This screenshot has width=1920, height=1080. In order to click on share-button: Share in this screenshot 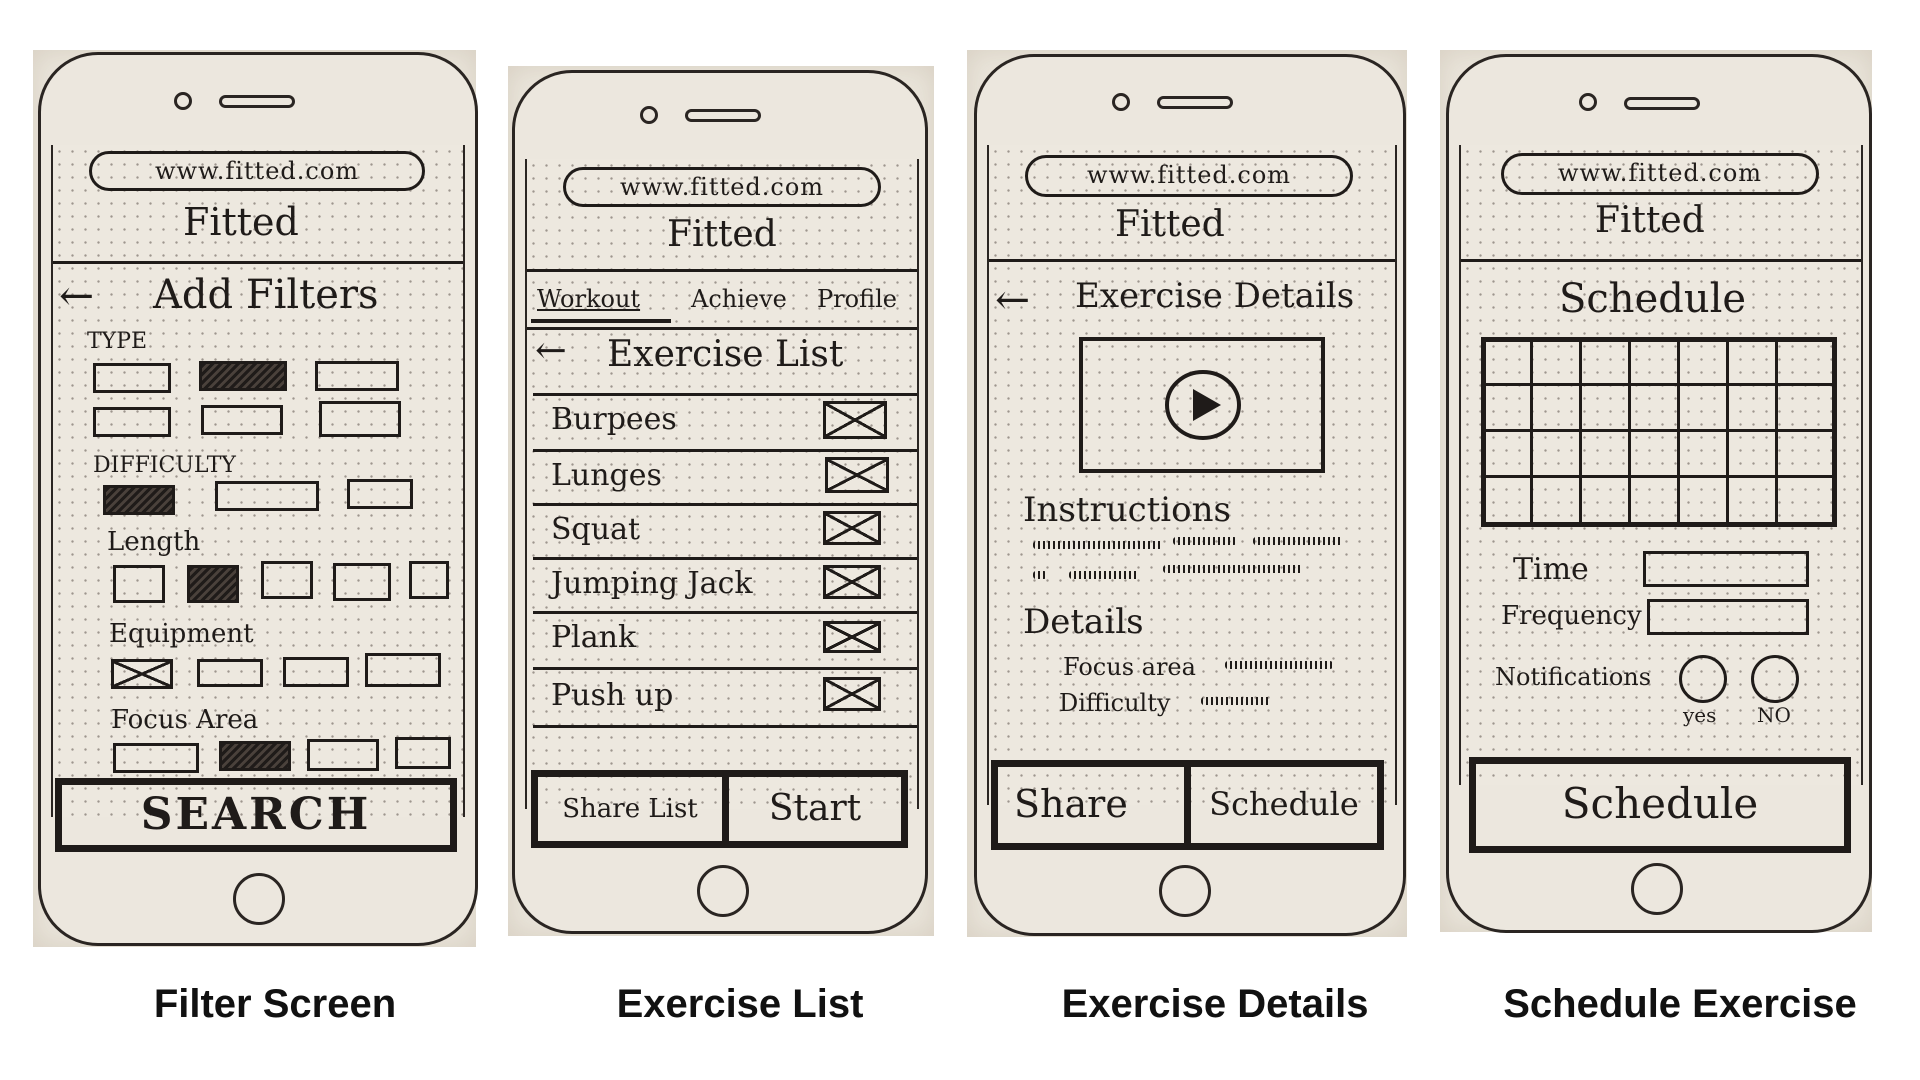, I will do `click(1091, 805)`.